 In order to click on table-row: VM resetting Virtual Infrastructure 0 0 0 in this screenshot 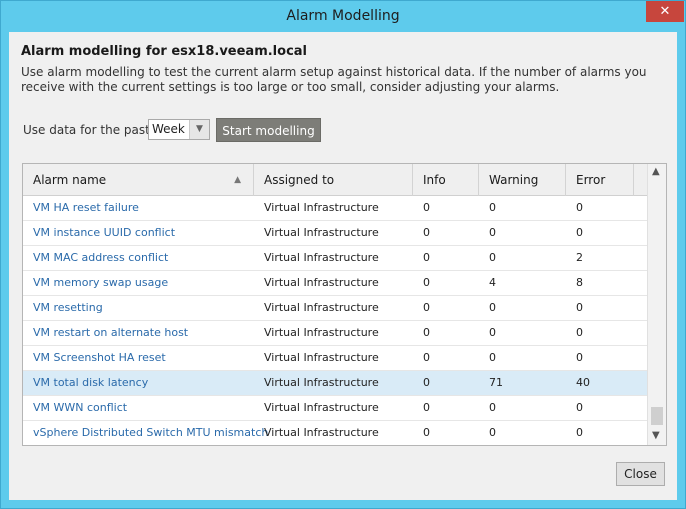, I will do `click(335, 308)`.